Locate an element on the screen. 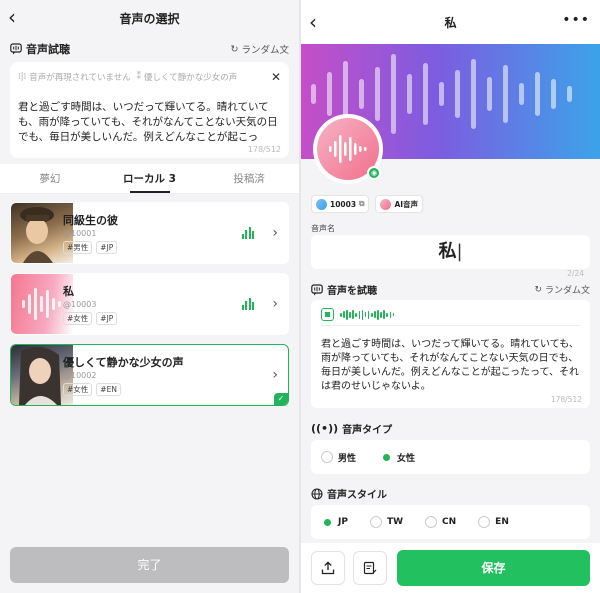  close-icon: ✕ is located at coordinates (276, 77).